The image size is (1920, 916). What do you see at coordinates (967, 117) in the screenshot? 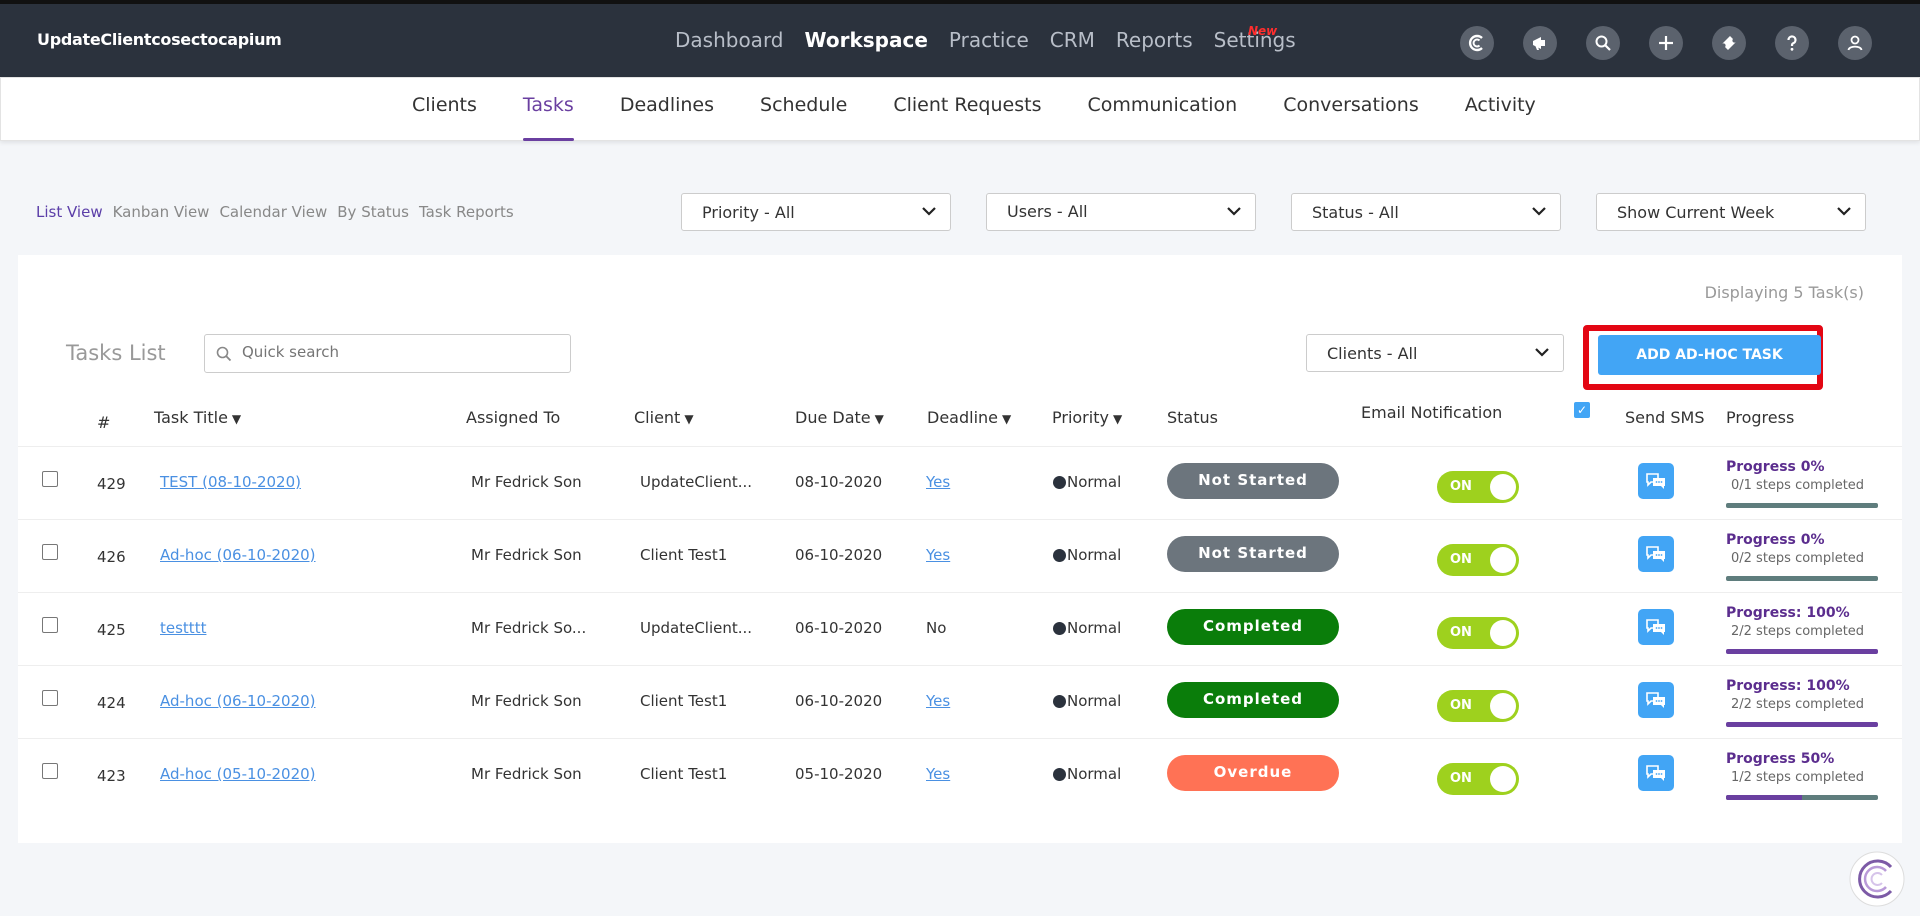
I see `tab-client-requests: Client Requests` at bounding box center [967, 117].